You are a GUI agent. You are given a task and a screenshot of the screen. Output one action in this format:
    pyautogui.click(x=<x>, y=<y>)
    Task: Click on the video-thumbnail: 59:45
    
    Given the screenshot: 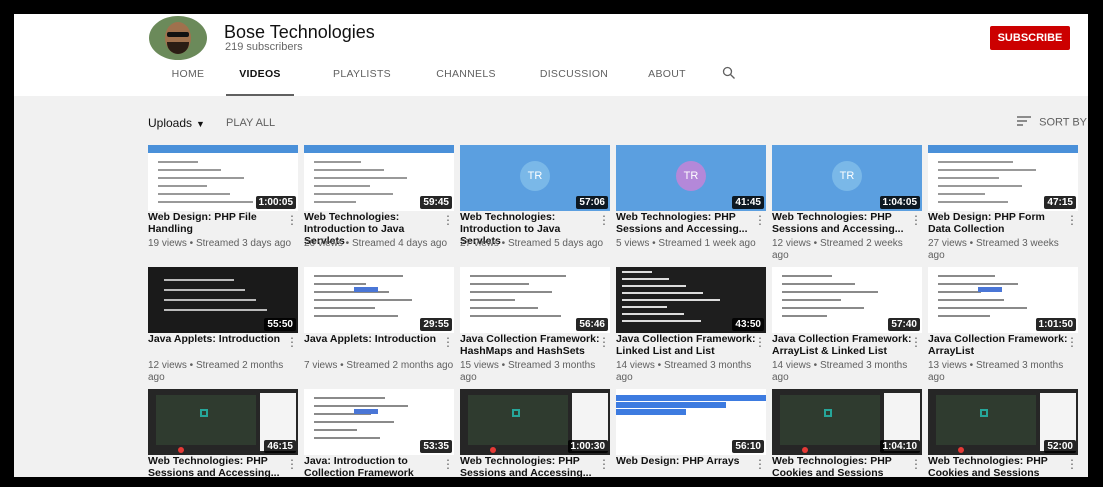 What is the action you would take?
    pyautogui.click(x=379, y=178)
    